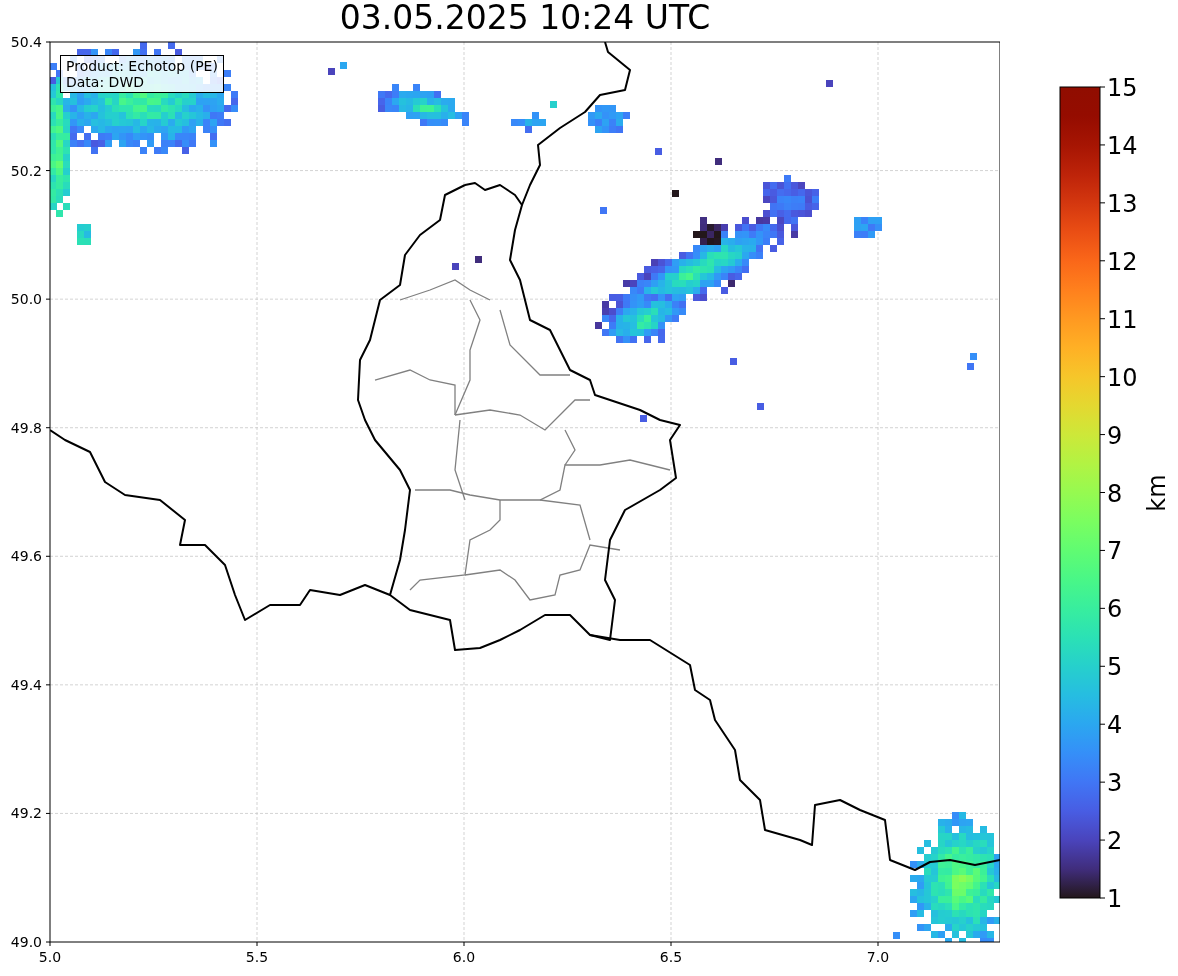 This screenshot has width=1178, height=976. What do you see at coordinates (464, 957) in the screenshot?
I see `axis-tick-label: 6.0` at bounding box center [464, 957].